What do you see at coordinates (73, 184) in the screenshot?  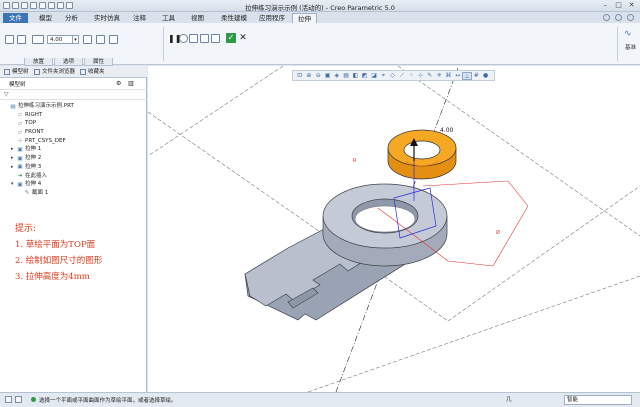 I see `tree-node: ▾ ▣ 拉伸 4` at bounding box center [73, 184].